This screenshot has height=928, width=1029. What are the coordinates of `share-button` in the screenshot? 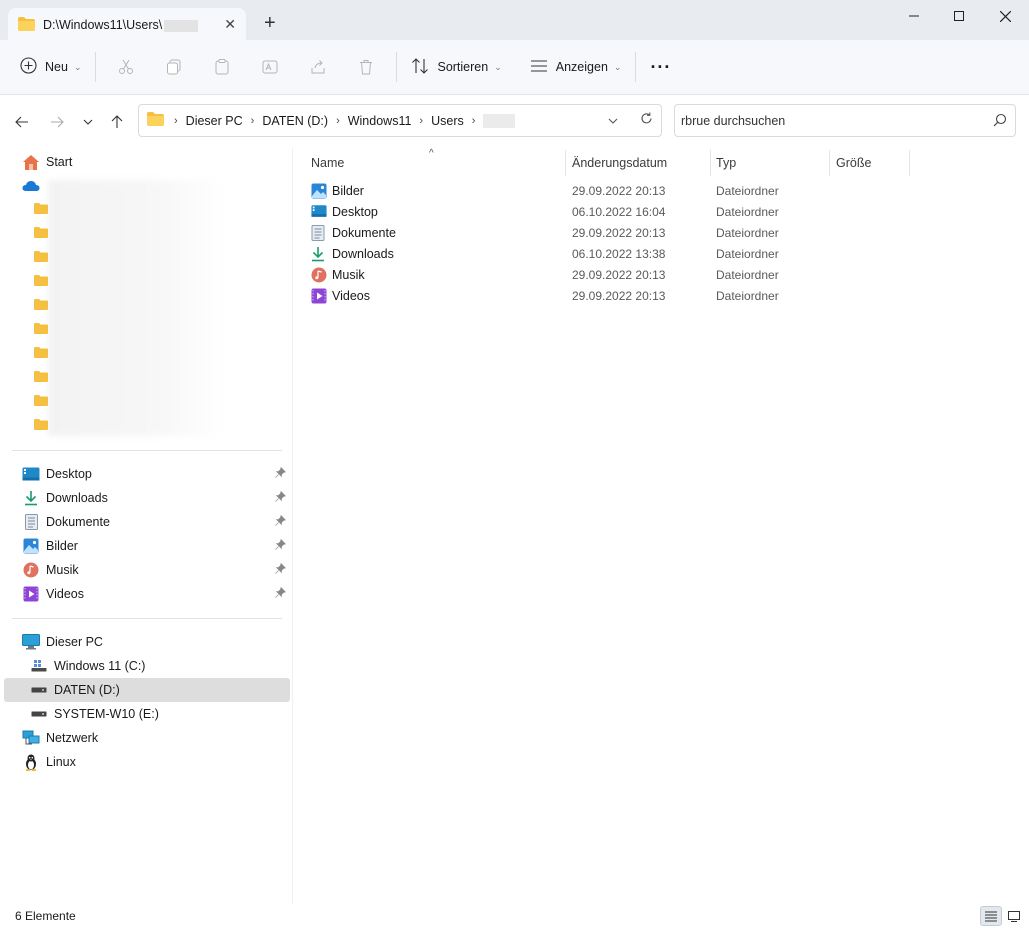 It's located at (318, 67).